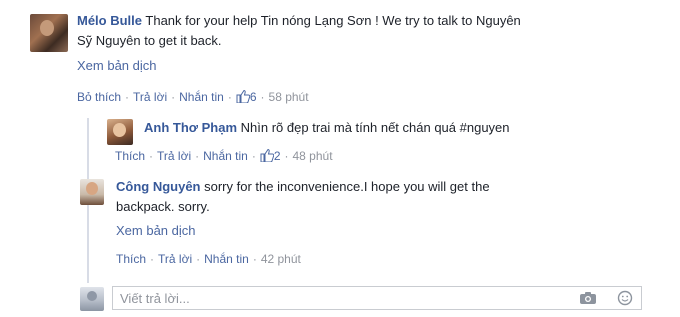 This screenshot has width=680, height=317. Describe the element at coordinates (625, 298) in the screenshot. I see `smiley-icon` at that location.